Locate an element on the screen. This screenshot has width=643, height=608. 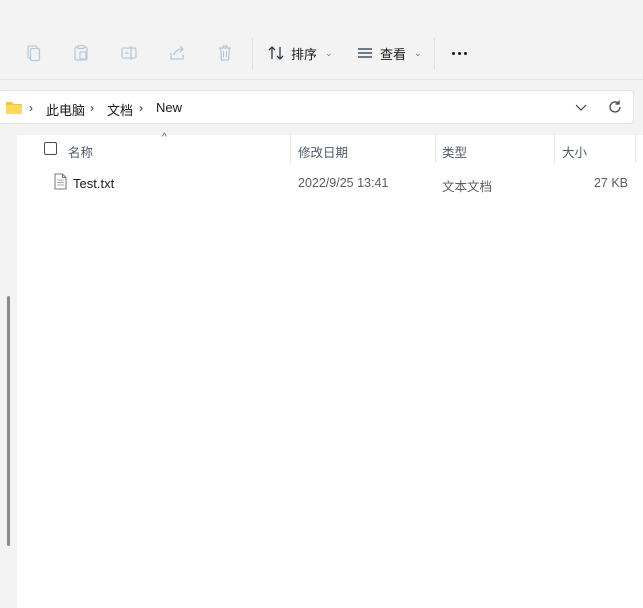
view-button: 查看 ⌄ is located at coordinates (389, 53).